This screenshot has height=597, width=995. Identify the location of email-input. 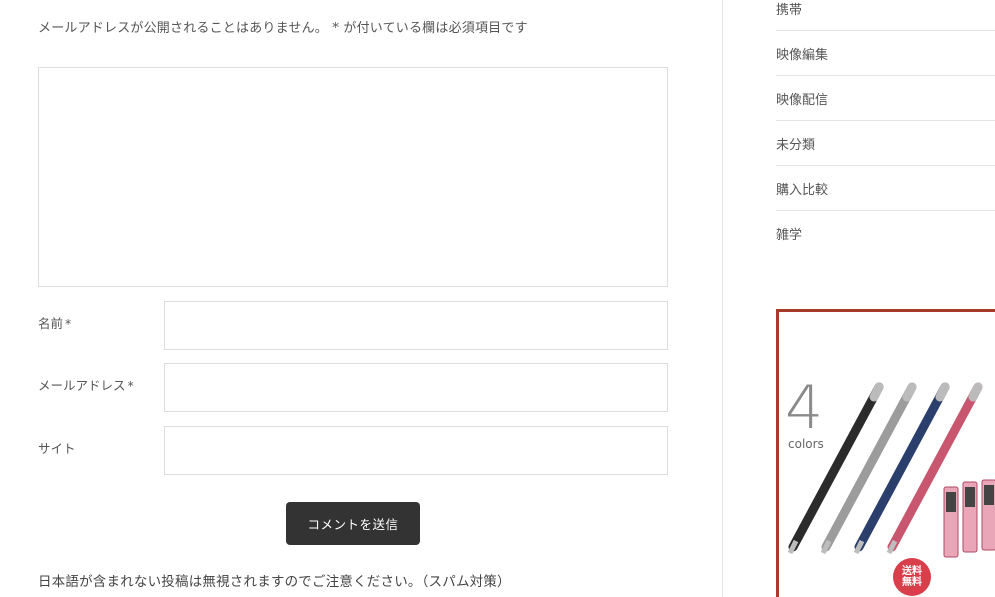
(416, 387).